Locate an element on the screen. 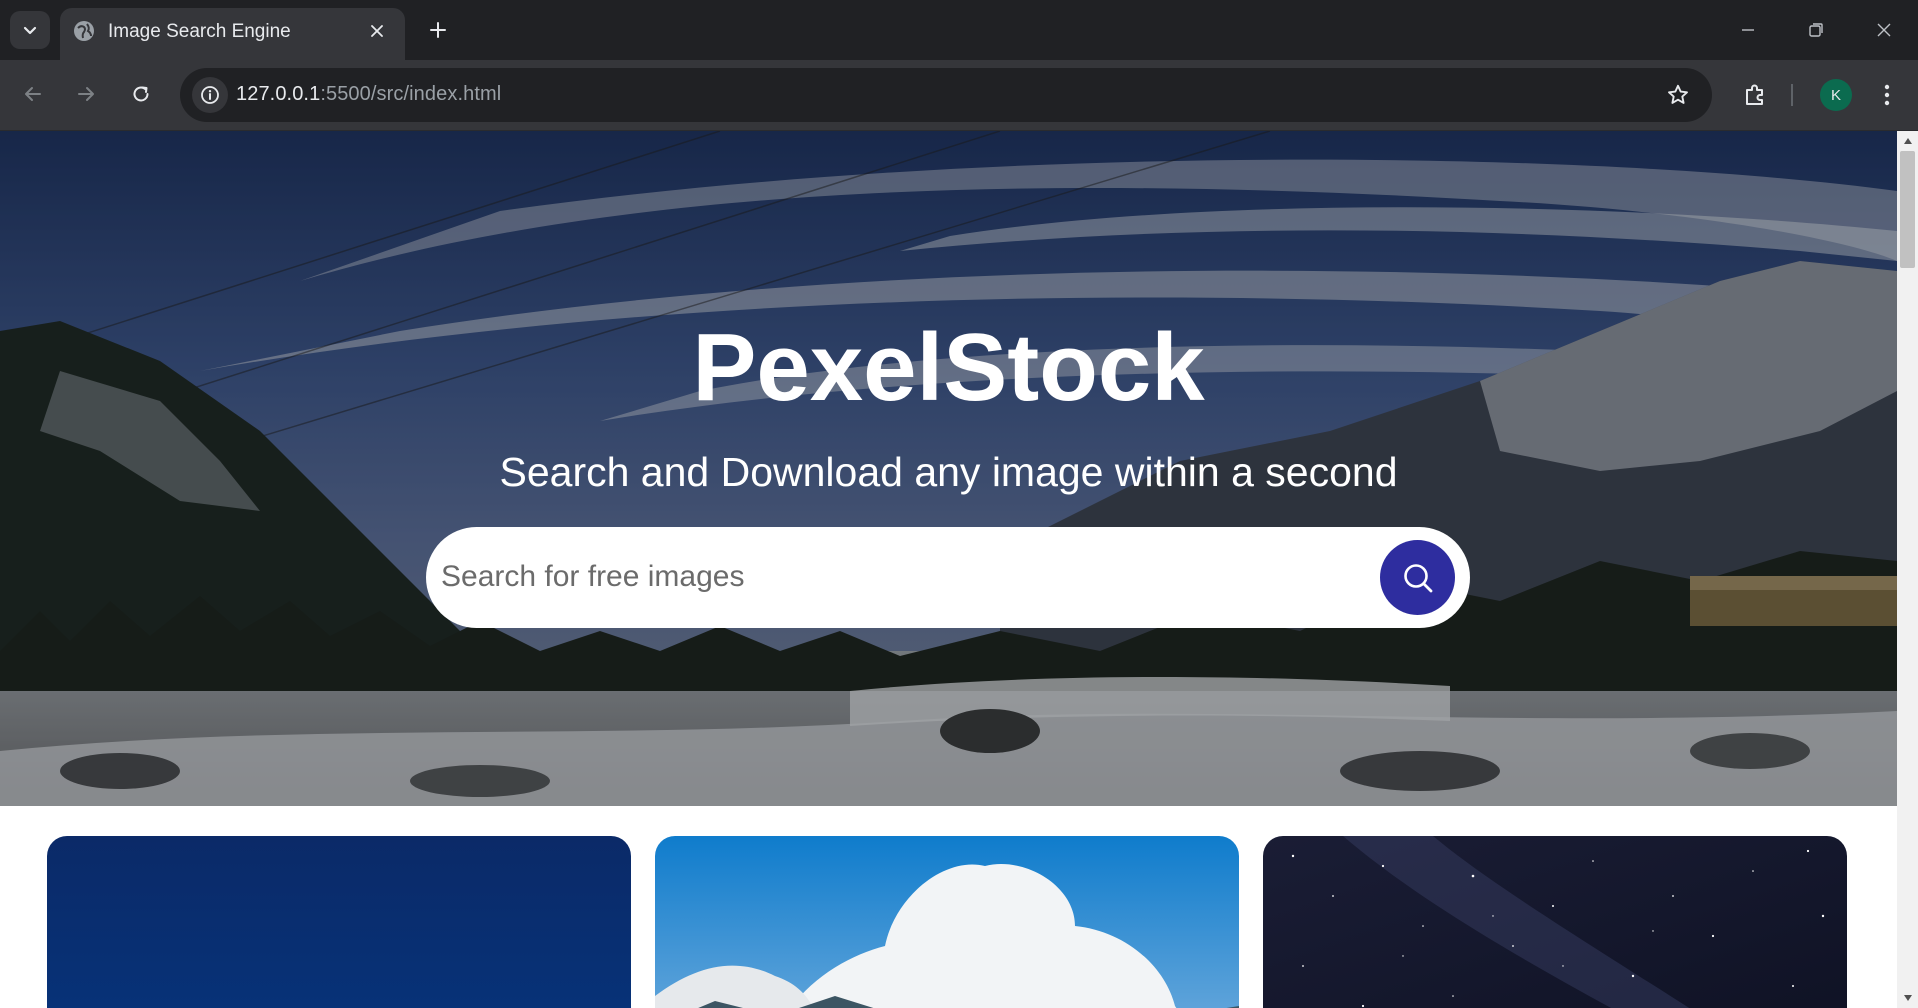 The width and height of the screenshot is (1918, 1008). tab-close-button is located at coordinates (377, 31).